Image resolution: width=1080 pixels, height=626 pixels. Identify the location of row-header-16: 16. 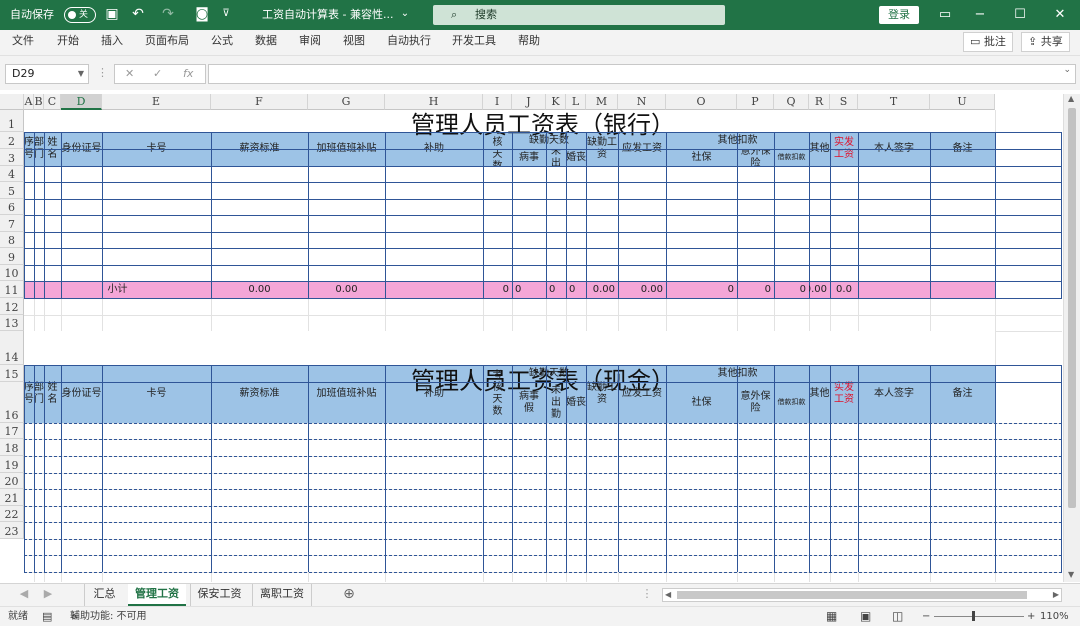
(12, 402).